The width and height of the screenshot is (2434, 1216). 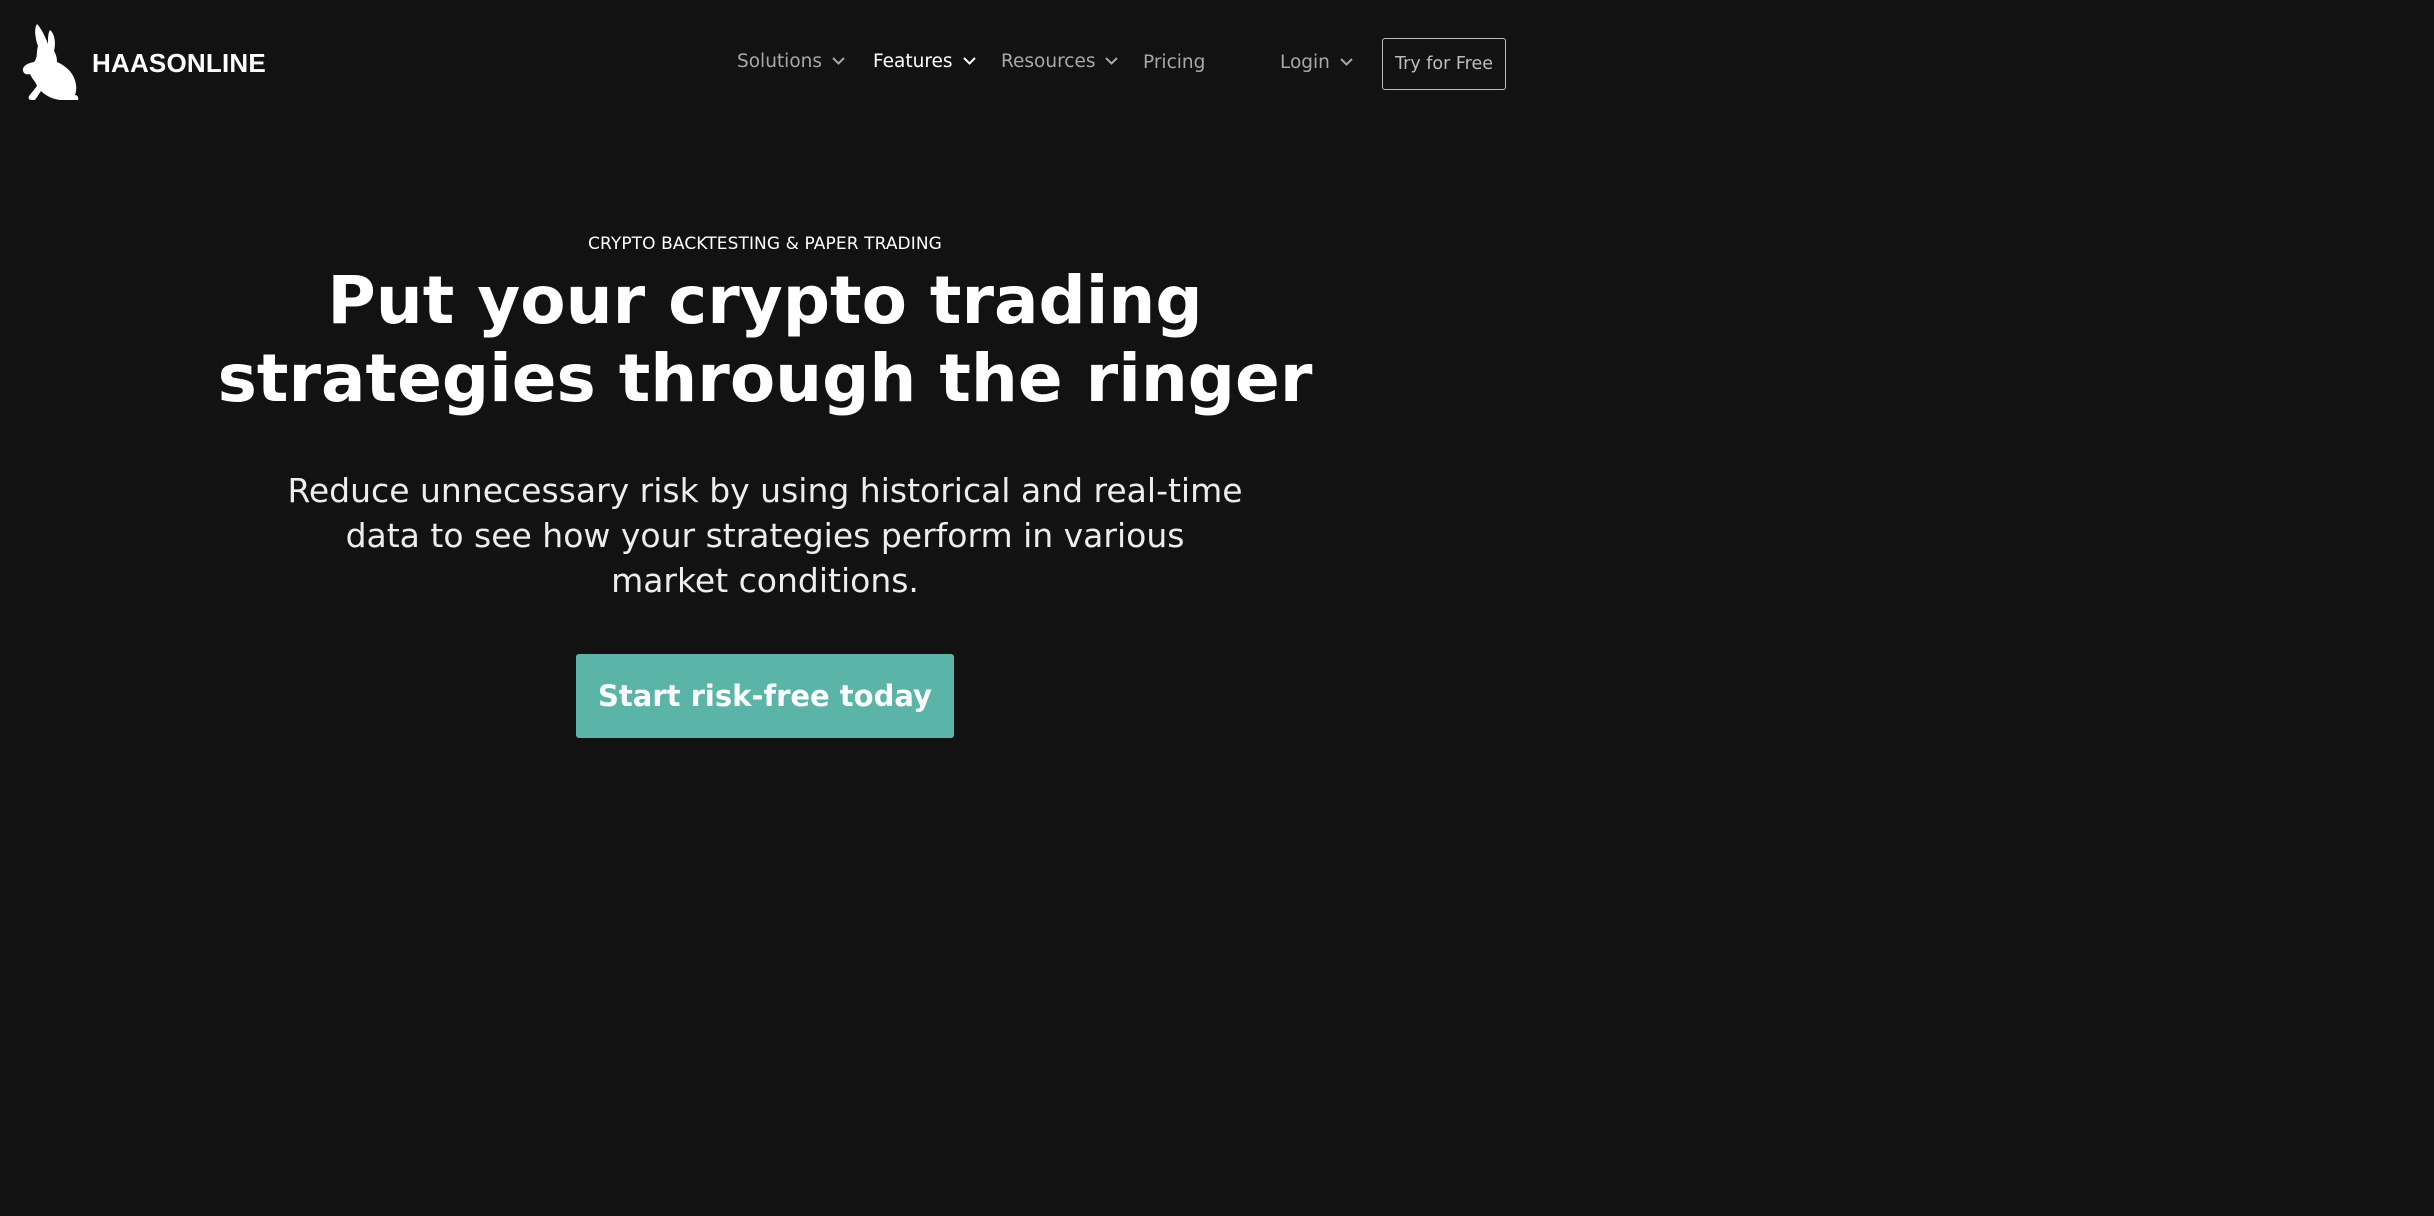 I want to click on nav-item-resources: Resources, so click(x=1060, y=61).